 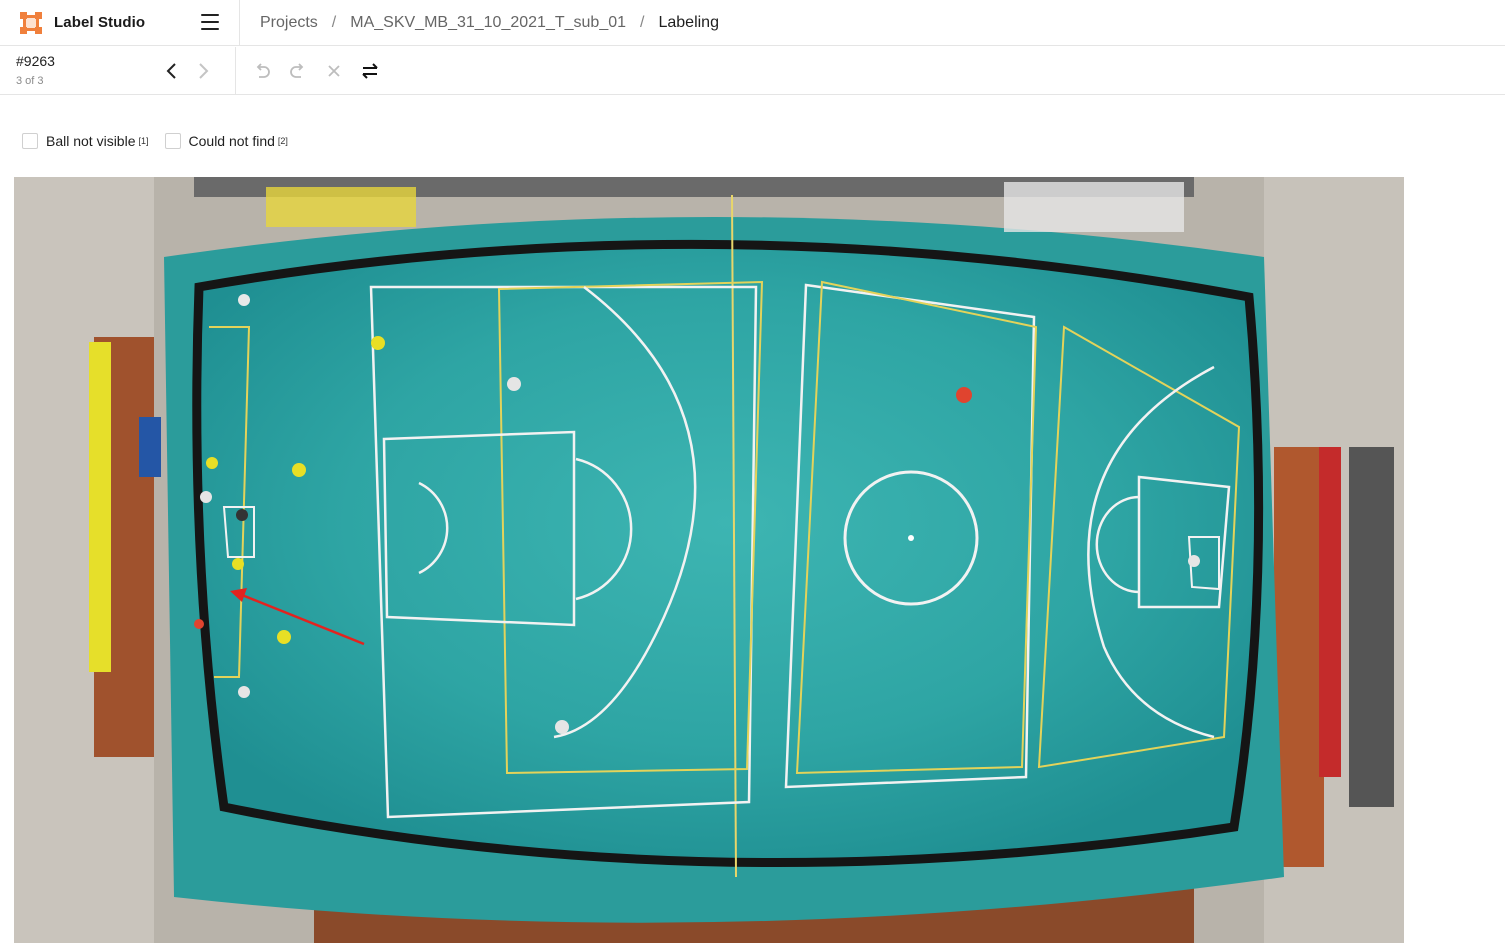 I want to click on undo-icon, so click(x=262, y=71).